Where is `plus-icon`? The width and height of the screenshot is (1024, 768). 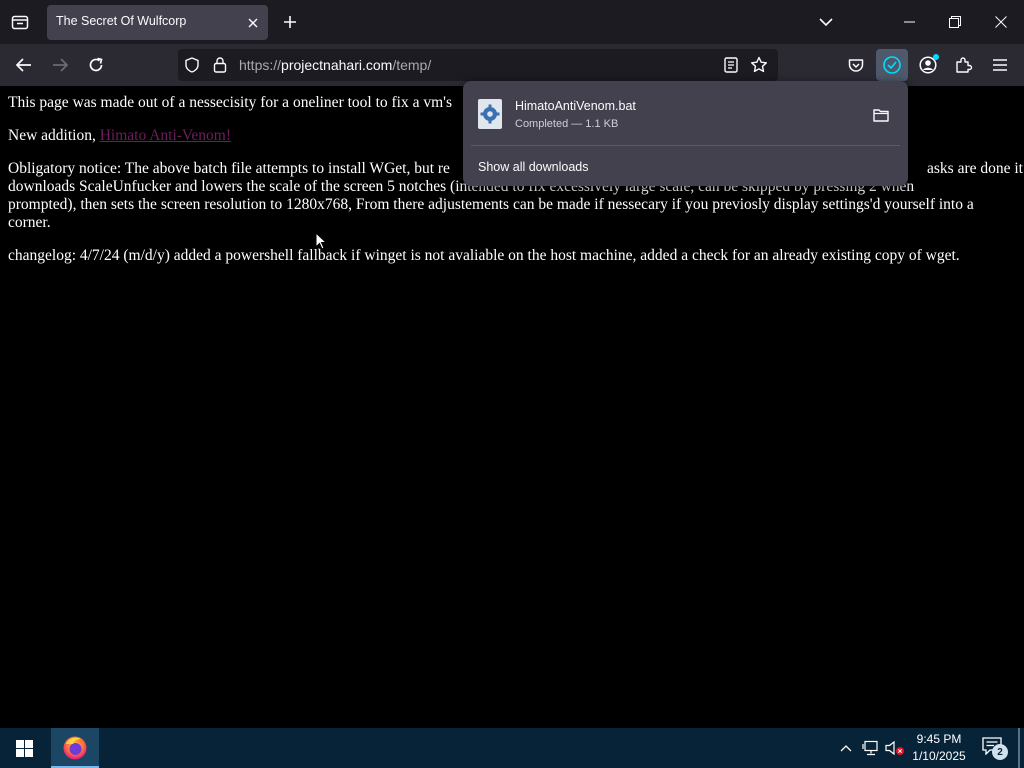 plus-icon is located at coordinates (290, 22).